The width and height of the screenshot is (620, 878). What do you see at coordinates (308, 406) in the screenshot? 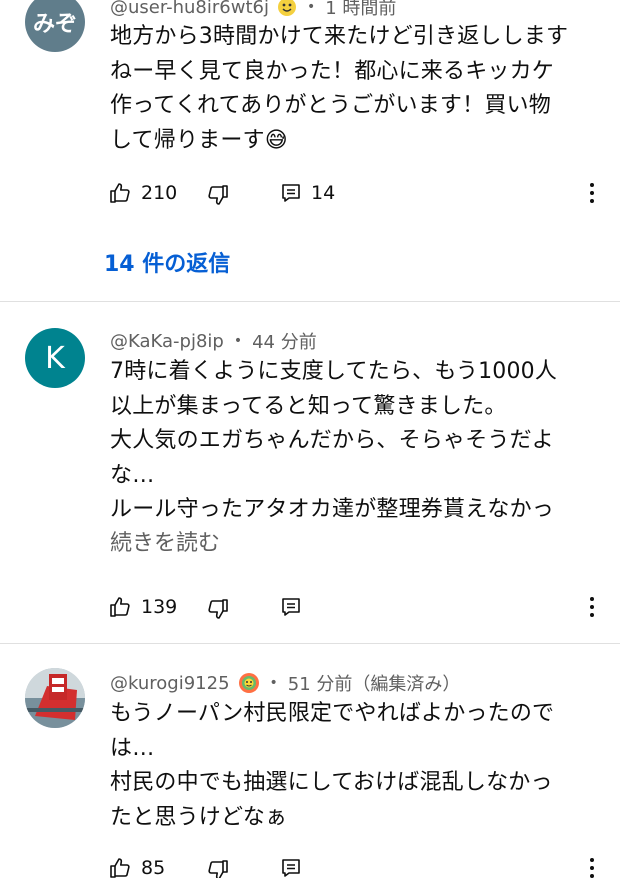
I see `comment-line: 以上が集まってると知って驚きました。` at bounding box center [308, 406].